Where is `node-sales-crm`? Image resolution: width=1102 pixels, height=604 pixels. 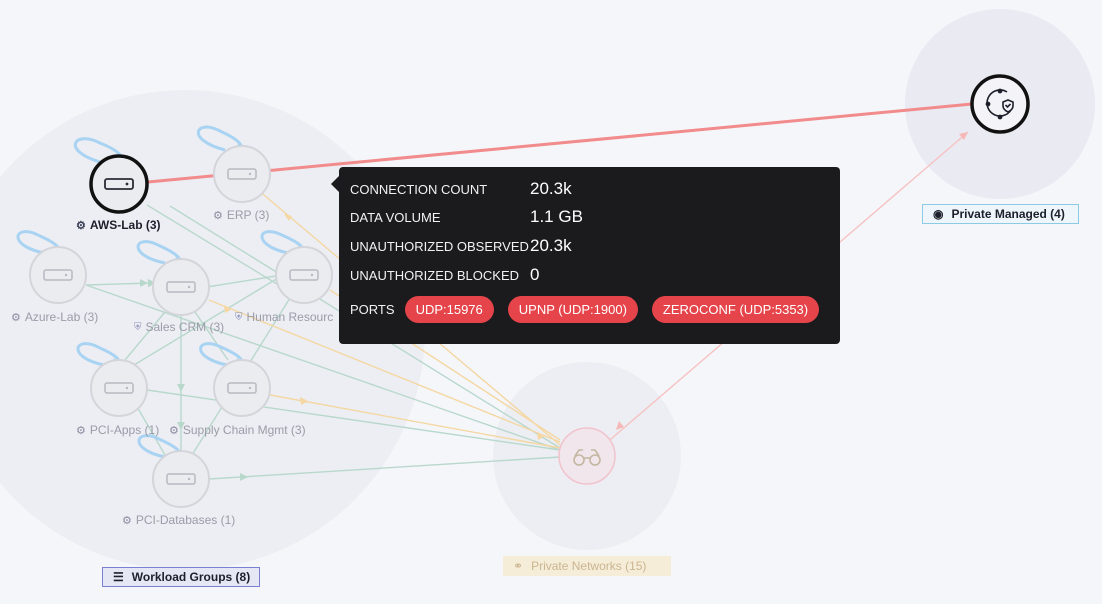
node-sales-crm is located at coordinates (181, 287).